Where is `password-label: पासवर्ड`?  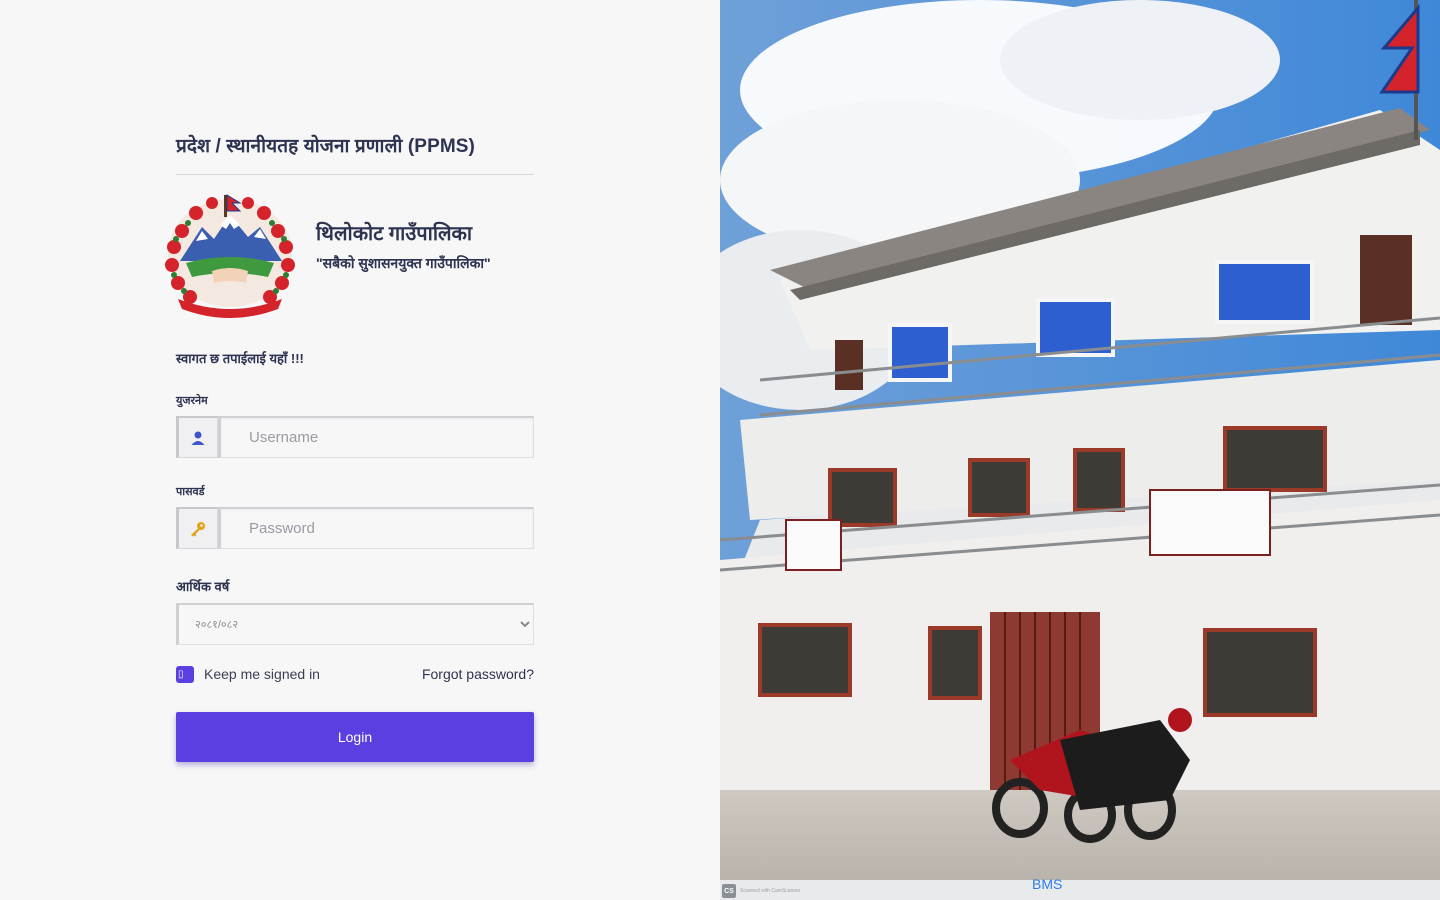 password-label: पासवर्ड is located at coordinates (190, 492).